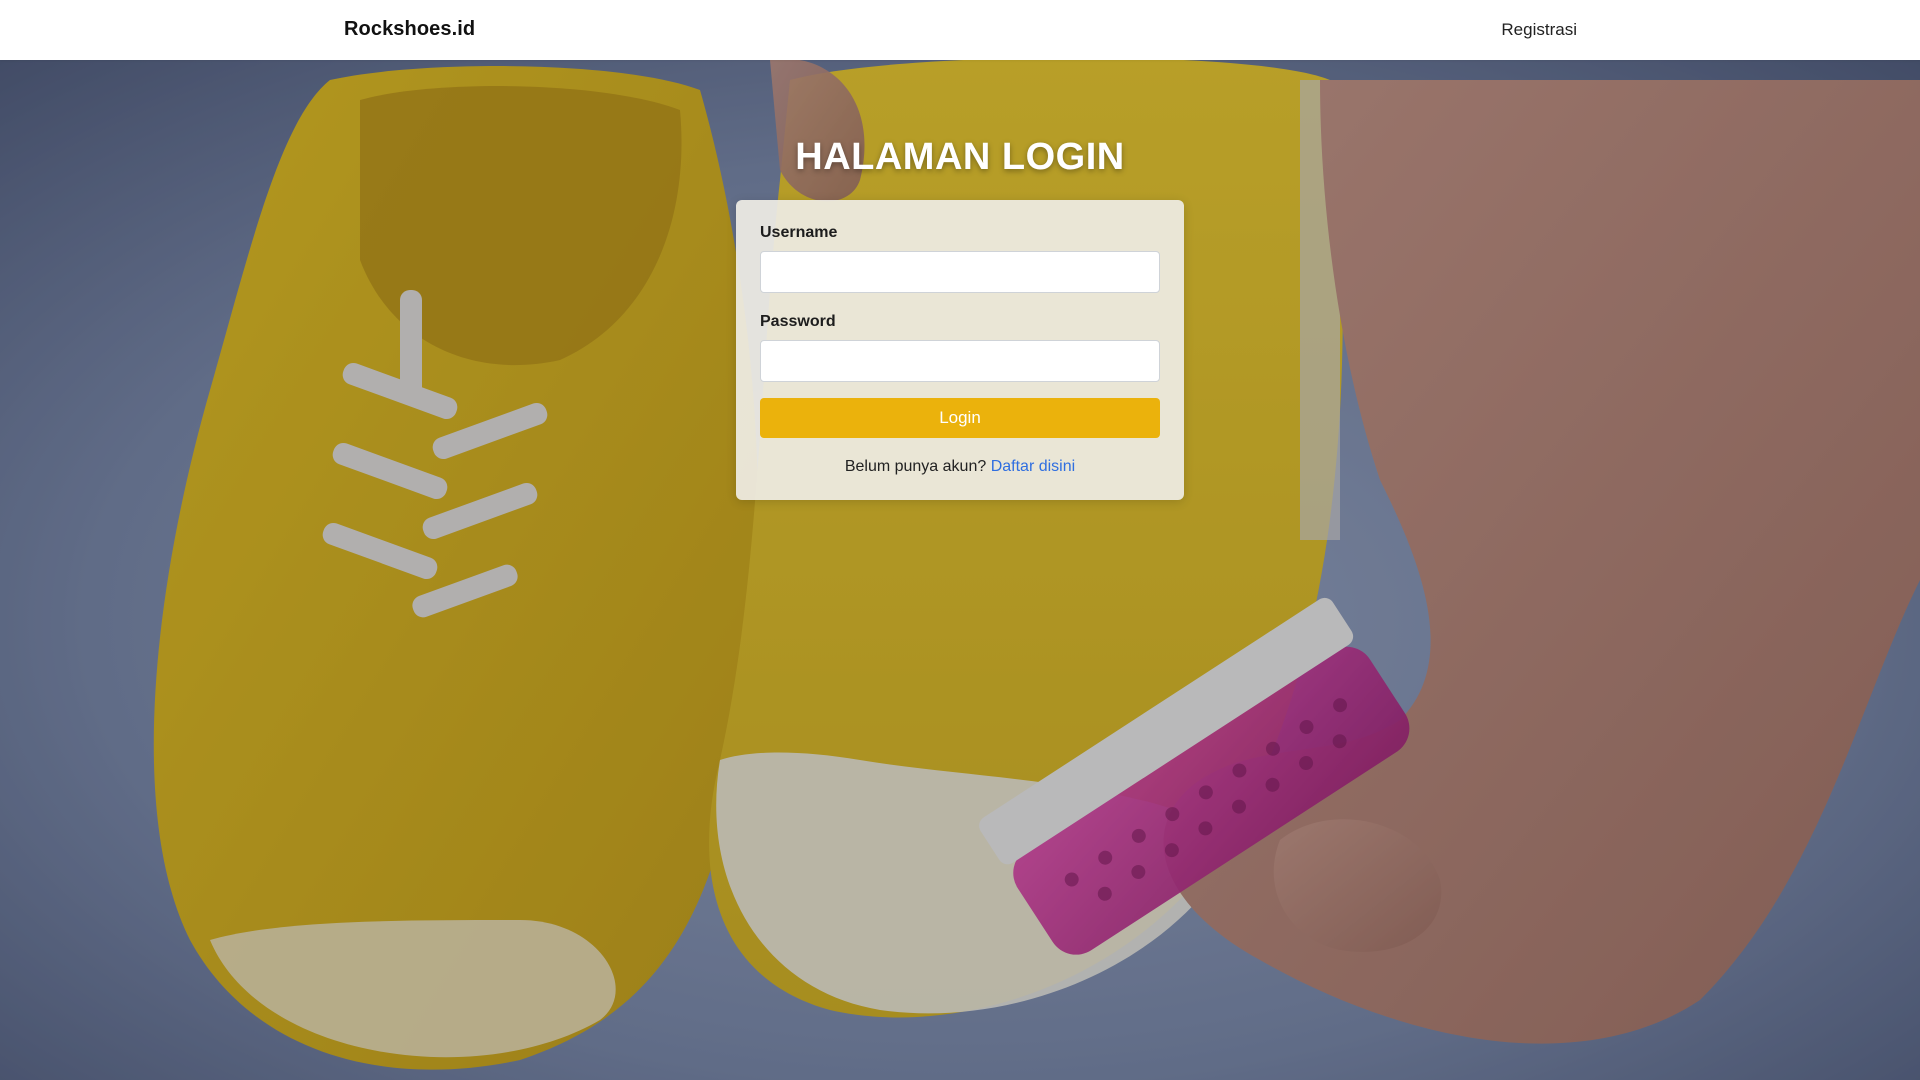 The height and width of the screenshot is (1080, 1920). What do you see at coordinates (1539, 30) in the screenshot?
I see `nav-link-registrasi: Registrasi` at bounding box center [1539, 30].